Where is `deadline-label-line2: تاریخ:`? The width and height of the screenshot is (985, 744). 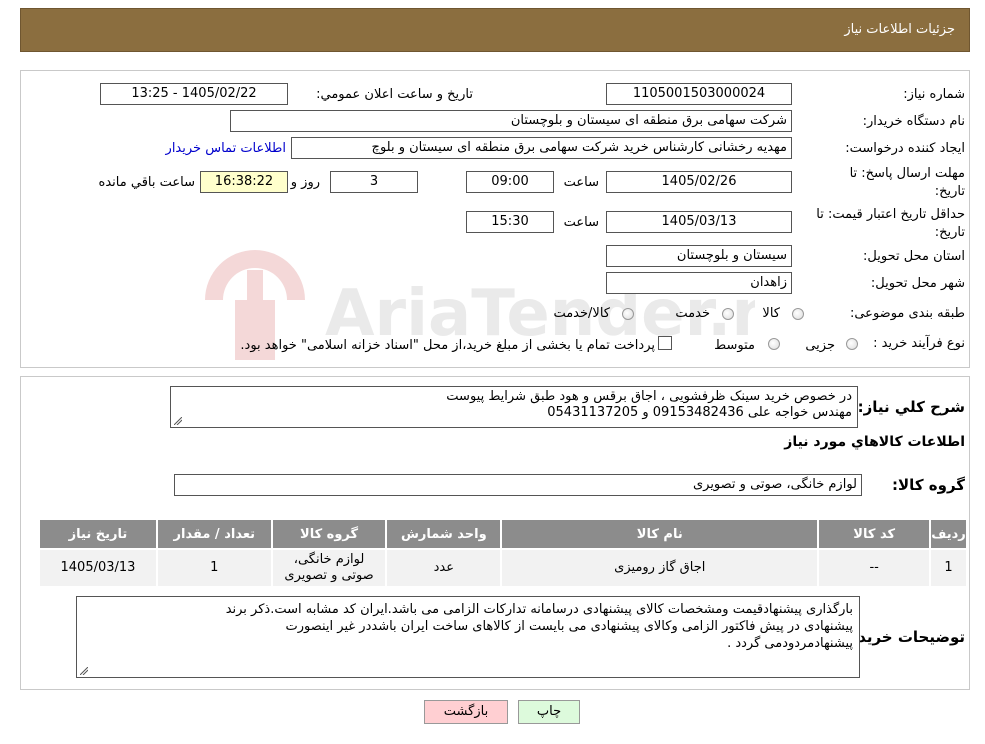
deadline-label-line2: تاریخ: is located at coordinates (949, 191).